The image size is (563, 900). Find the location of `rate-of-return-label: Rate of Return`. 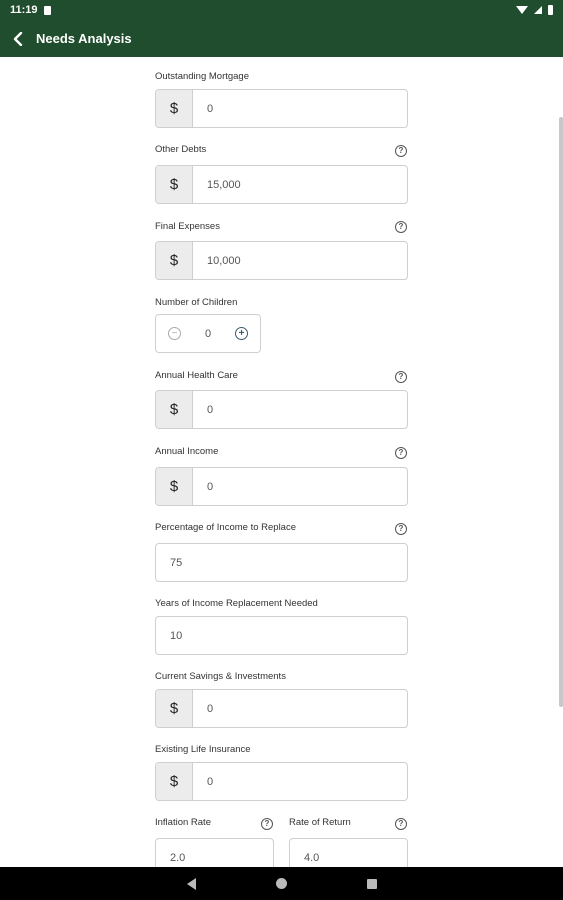

rate-of-return-label: Rate of Return is located at coordinates (320, 822).